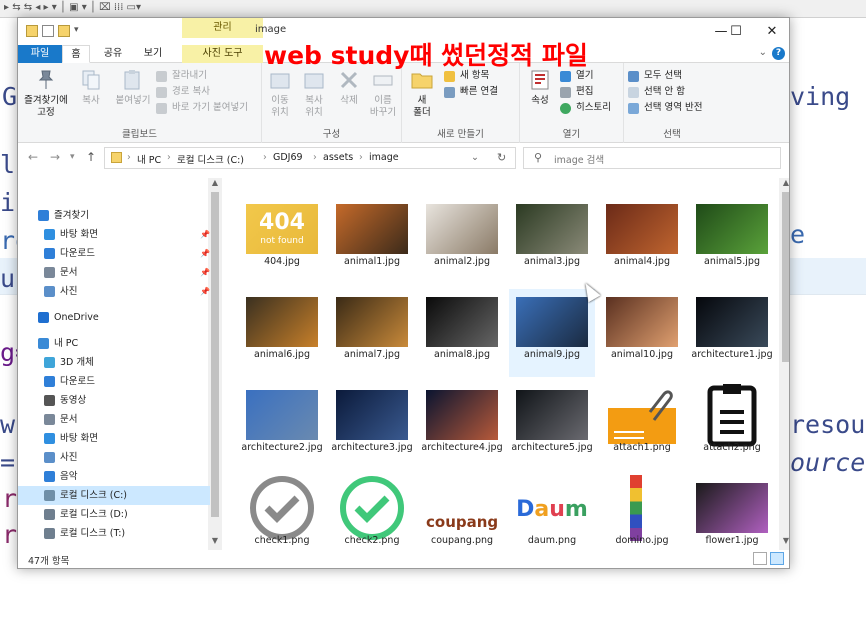 The image size is (866, 621). I want to click on paste-shortcut-button: 바로 가기 붙여넣기, so click(202, 108).